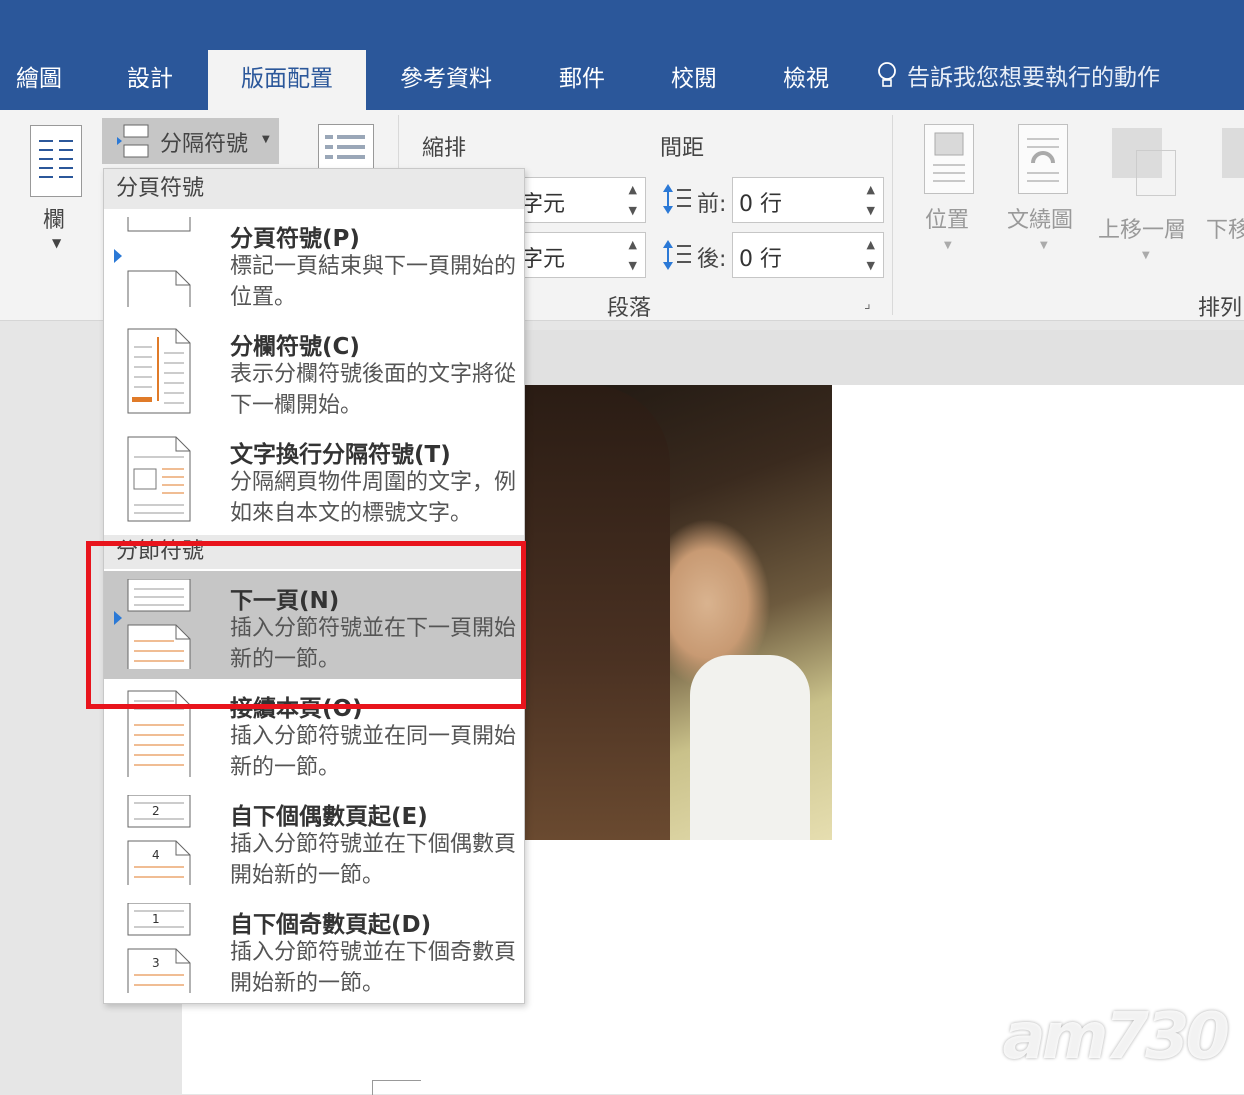  I want to click on wrap-text-label: 文繞圖, so click(1040, 218).